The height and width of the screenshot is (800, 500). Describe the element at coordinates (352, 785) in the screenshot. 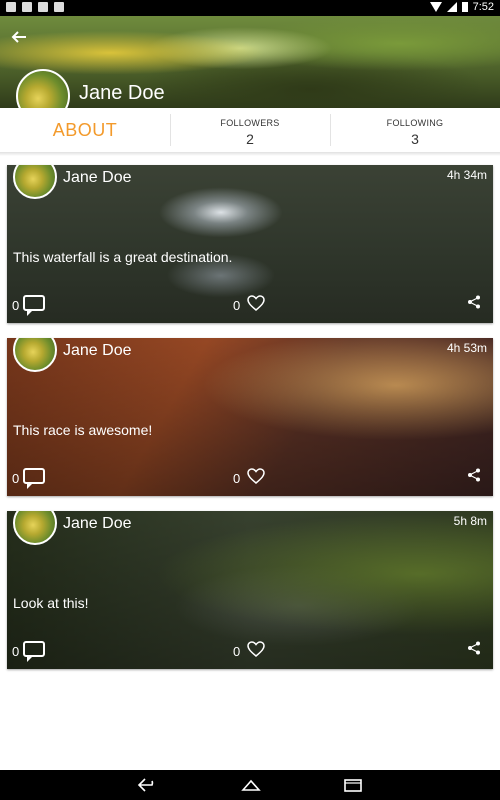

I see `recents-icon` at that location.